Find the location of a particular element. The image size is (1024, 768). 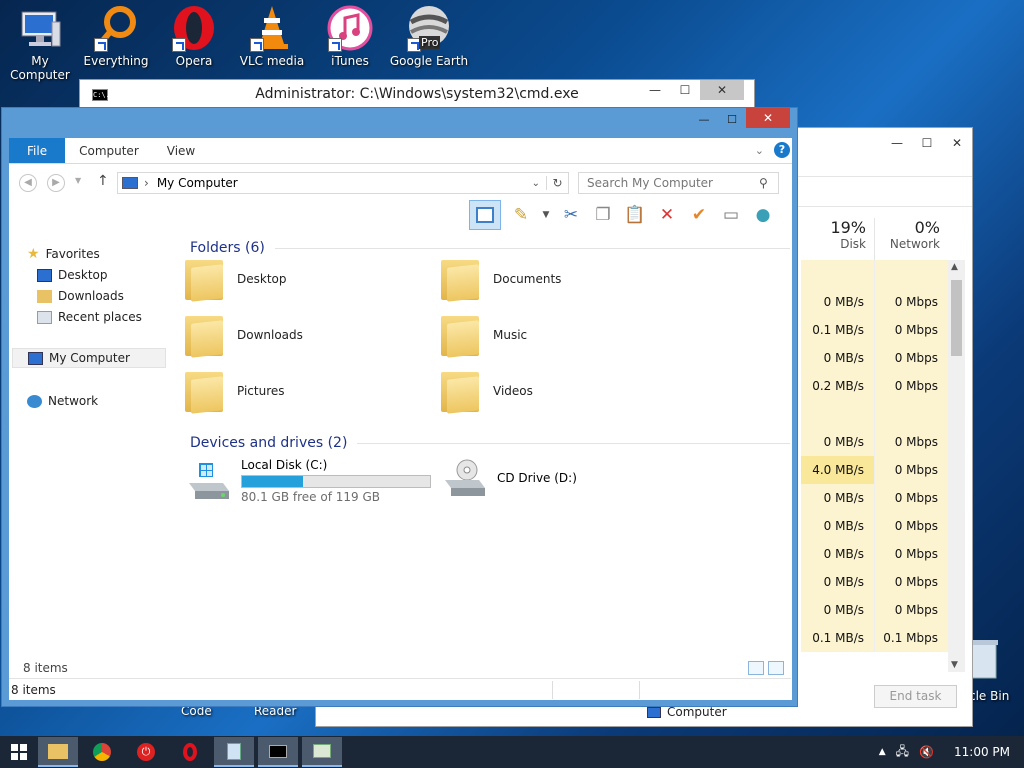

scroll-up-icon: ▲ is located at coordinates (954, 267).